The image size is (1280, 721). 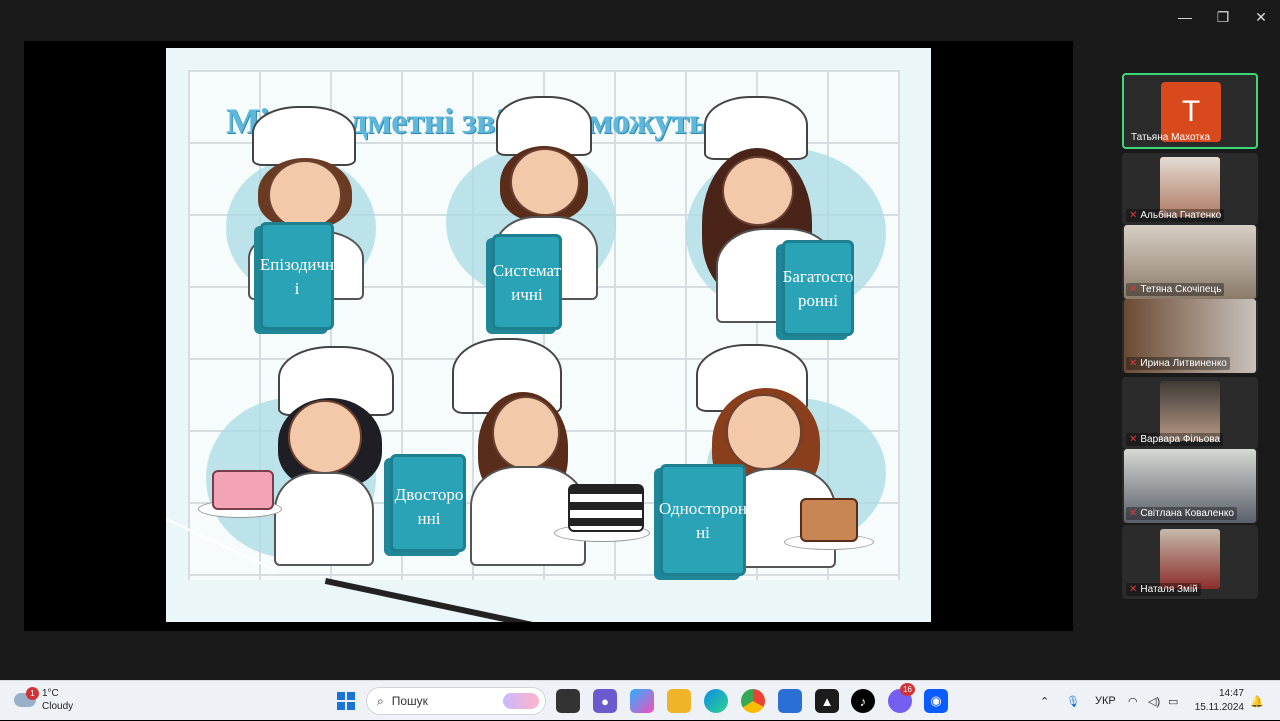 What do you see at coordinates (863, 701) in the screenshot?
I see `tiktok-icon: ♪` at bounding box center [863, 701].